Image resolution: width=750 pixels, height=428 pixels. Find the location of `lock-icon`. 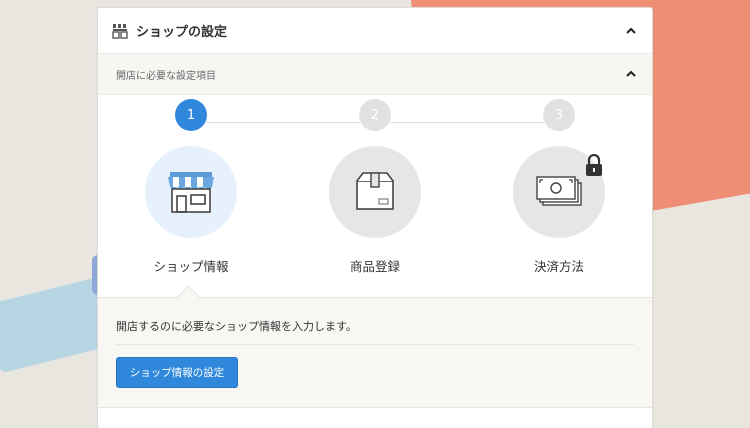

lock-icon is located at coordinates (594, 165).